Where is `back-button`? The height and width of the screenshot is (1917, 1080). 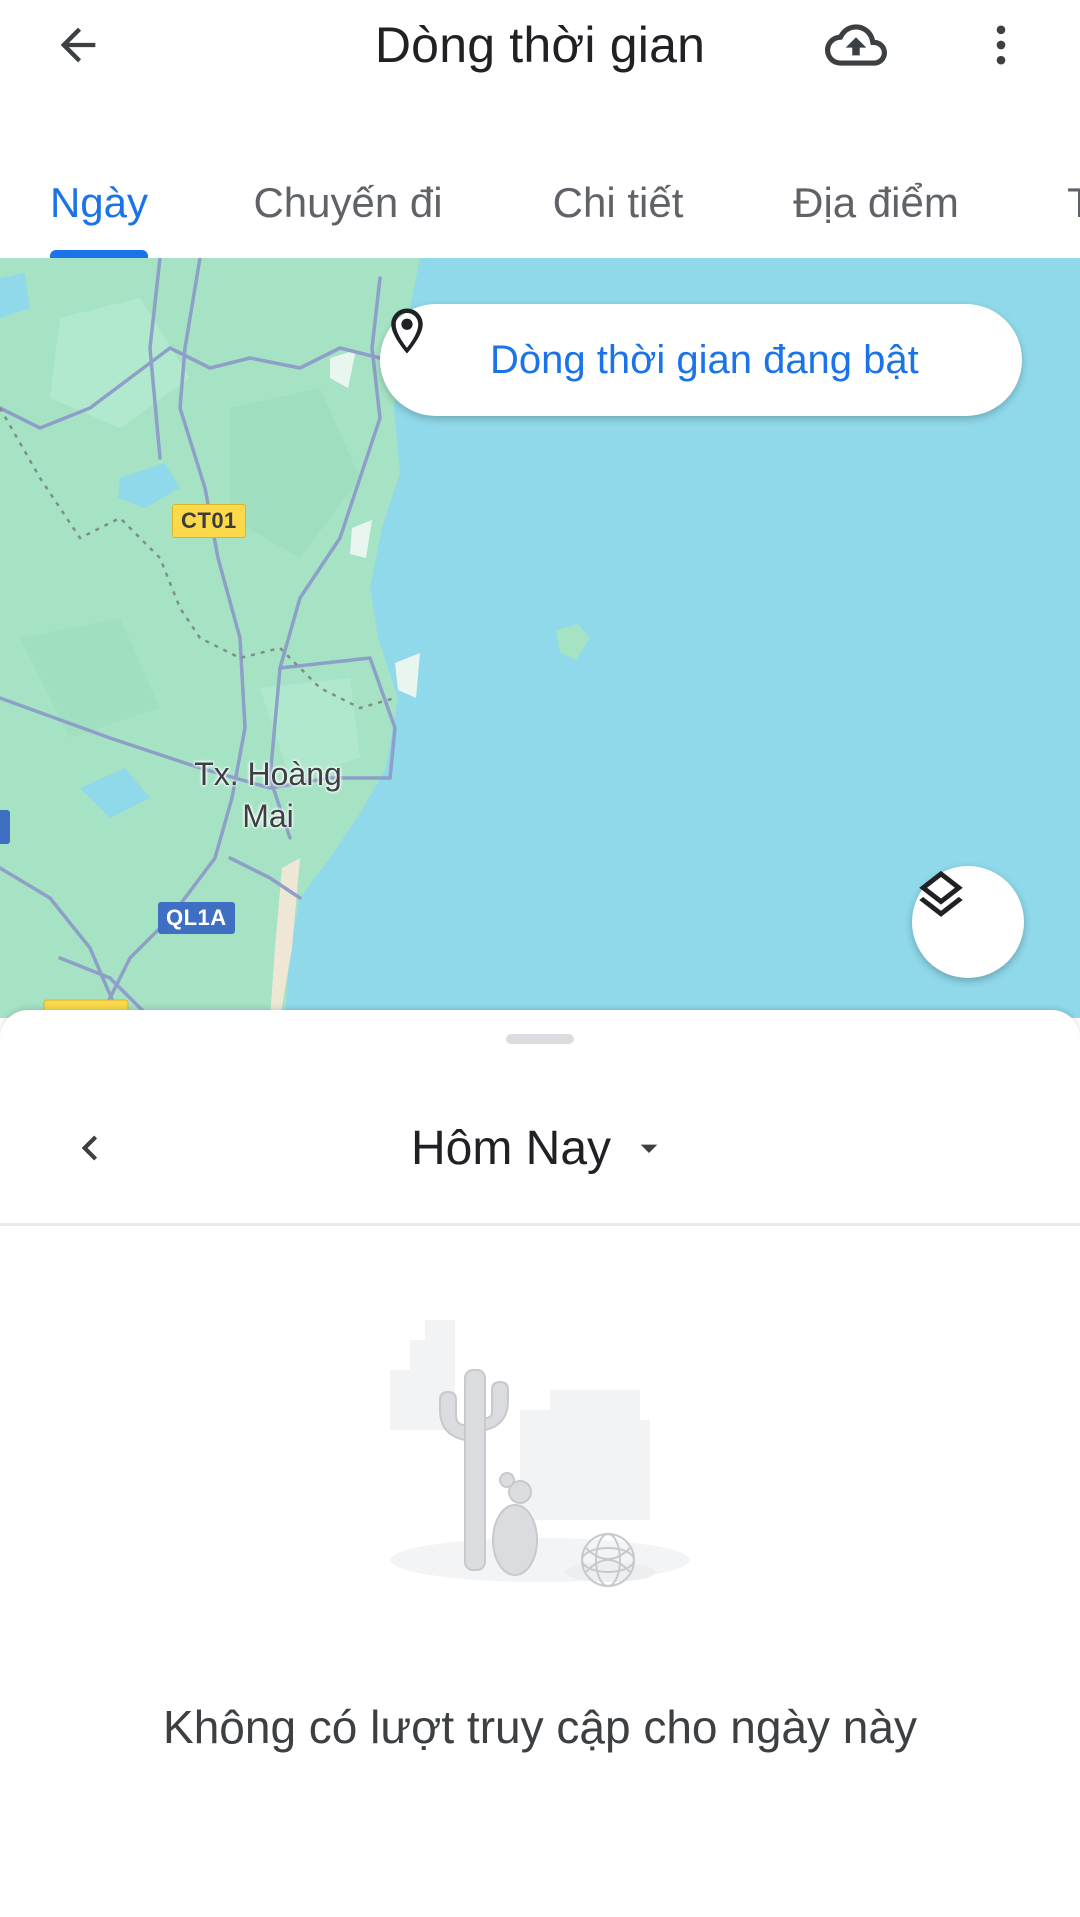 back-button is located at coordinates (78, 45).